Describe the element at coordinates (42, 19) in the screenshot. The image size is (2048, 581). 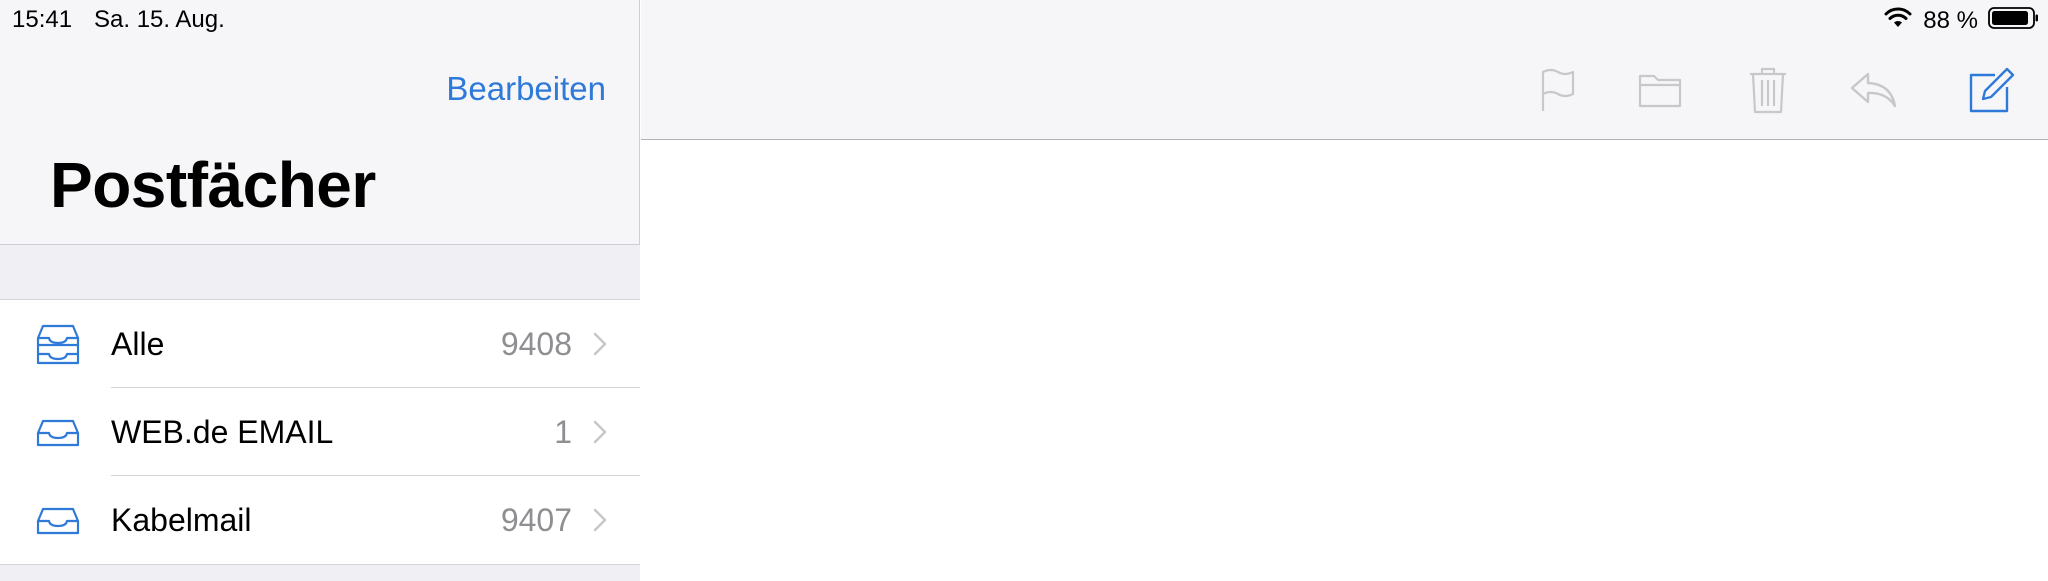
I see `status-time: 15:41` at that location.